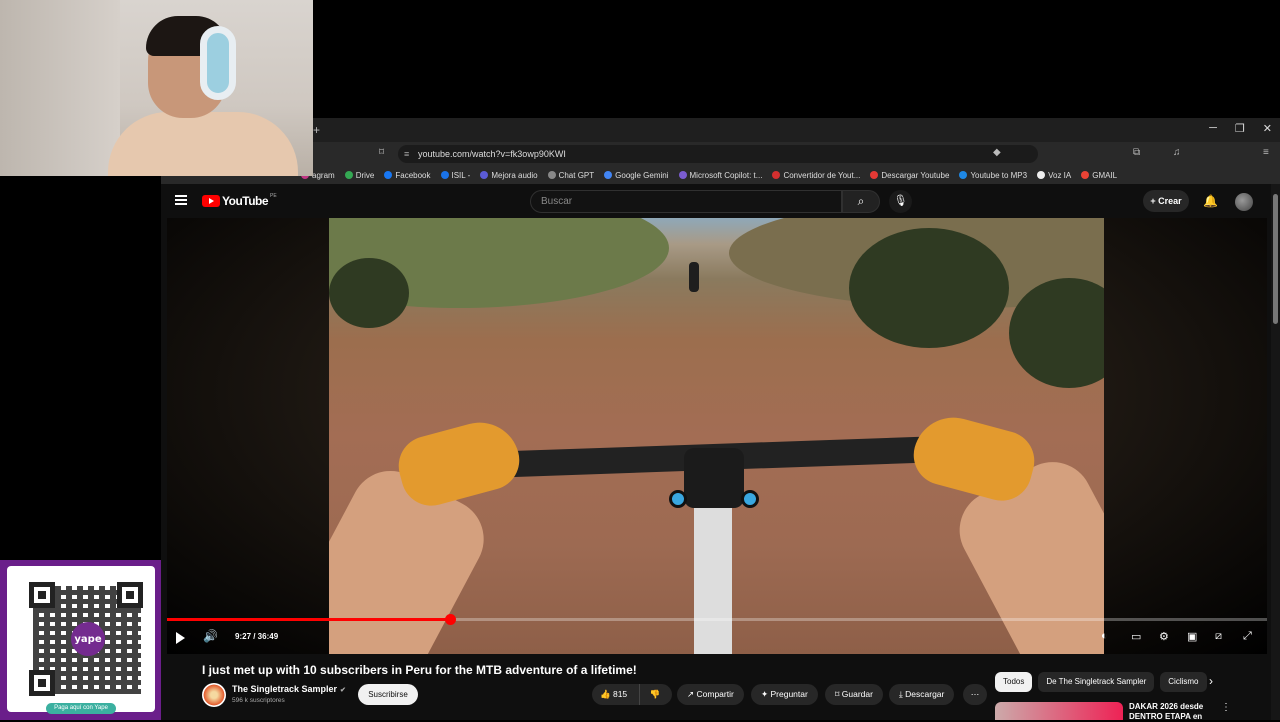 The image size is (1280, 722). I want to click on like-dislike-group: 👍 815 👎, so click(632, 694).